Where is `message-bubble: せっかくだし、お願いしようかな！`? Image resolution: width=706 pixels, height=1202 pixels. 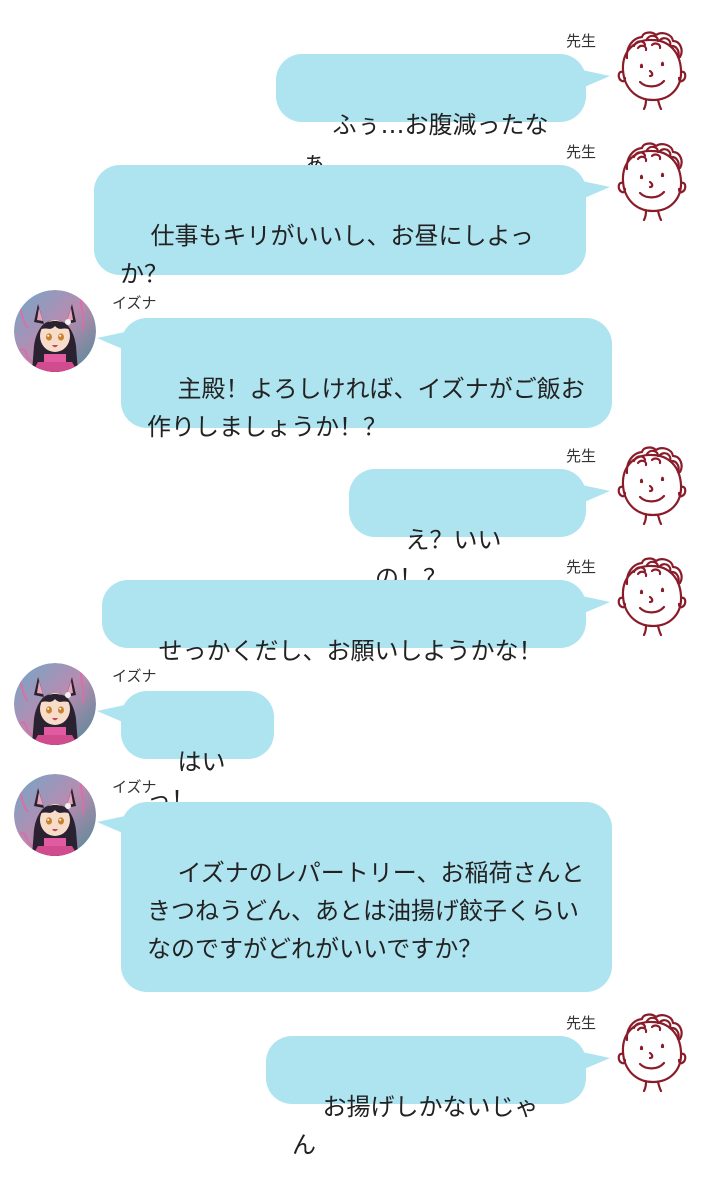
message-bubble: せっかくだし、お願いしようかな！ is located at coordinates (344, 622).